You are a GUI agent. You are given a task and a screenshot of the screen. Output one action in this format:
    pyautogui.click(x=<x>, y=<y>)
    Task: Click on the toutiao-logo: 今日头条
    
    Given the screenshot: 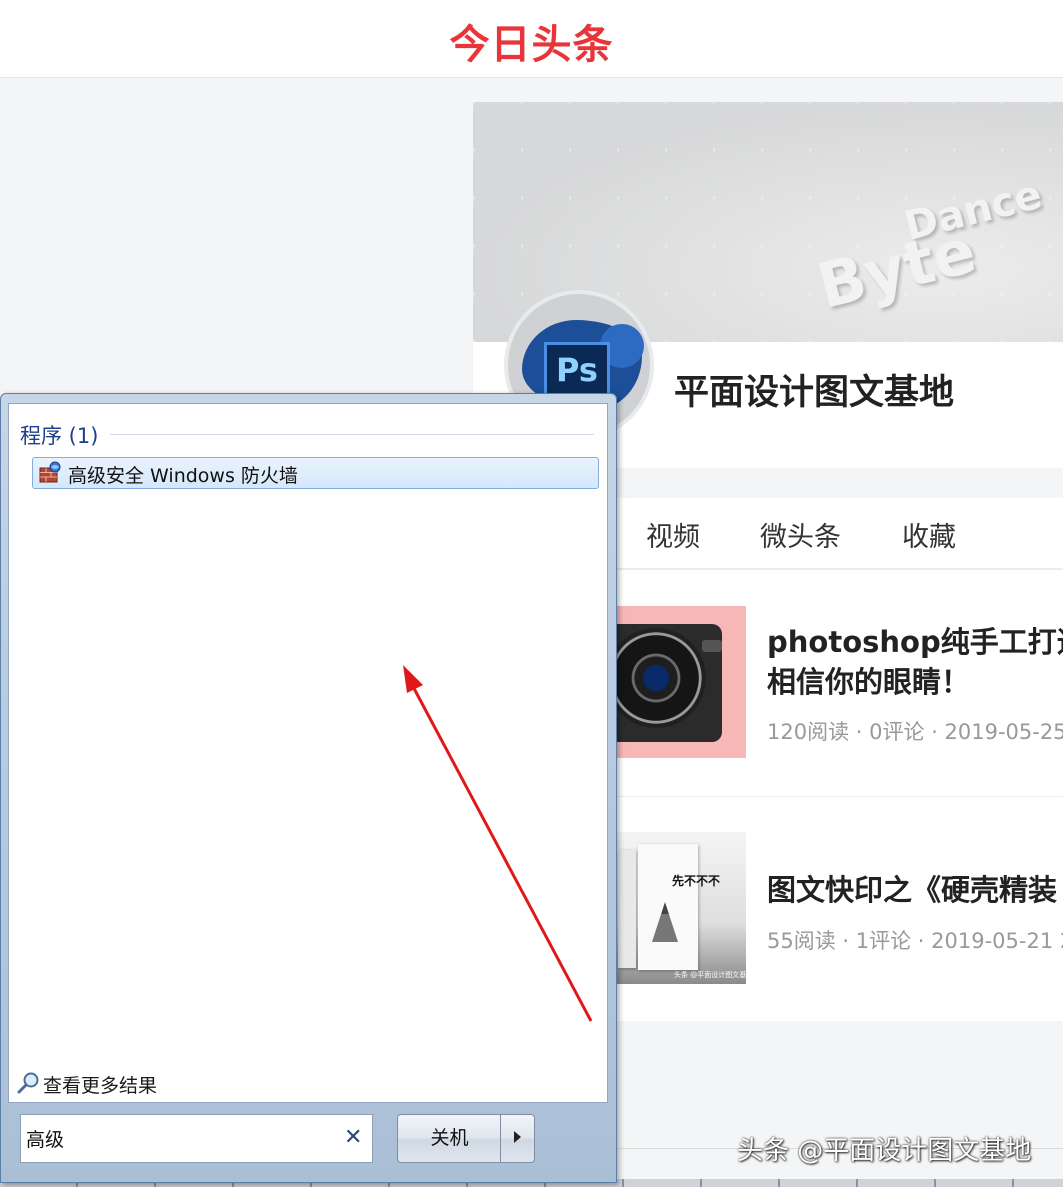 What is the action you would take?
    pyautogui.click(x=531, y=41)
    